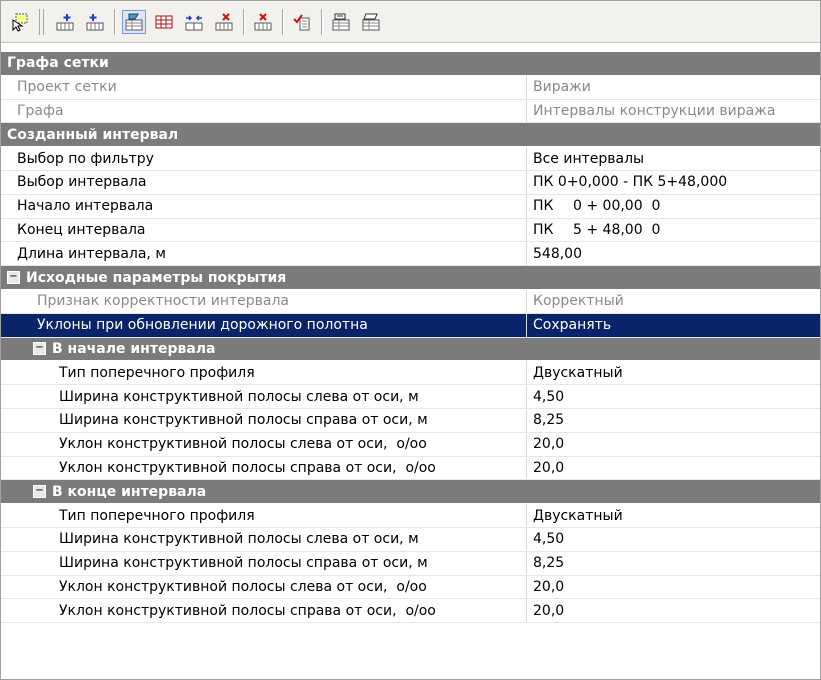  I want to click on import-icon, so click(371, 22).